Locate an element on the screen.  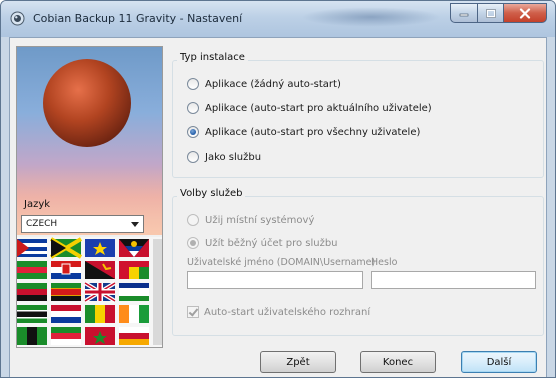
back-button: Zpět is located at coordinates (298, 362).